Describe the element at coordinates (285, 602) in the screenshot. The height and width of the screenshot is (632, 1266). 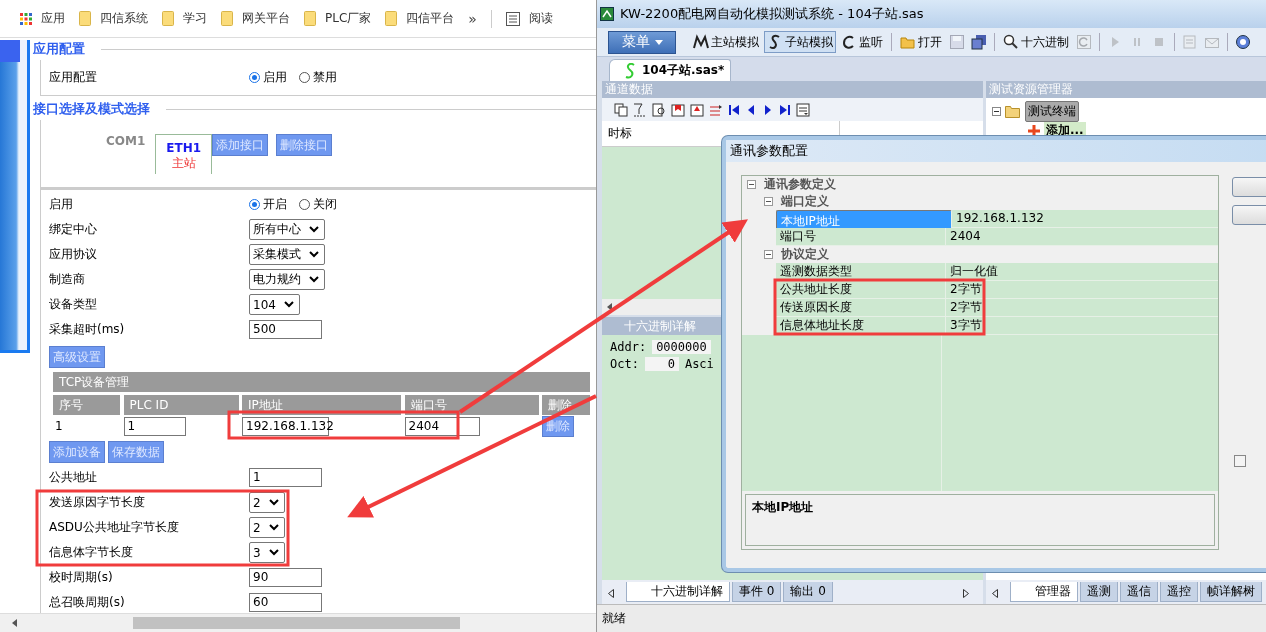
I see `text-field: 60` at that location.